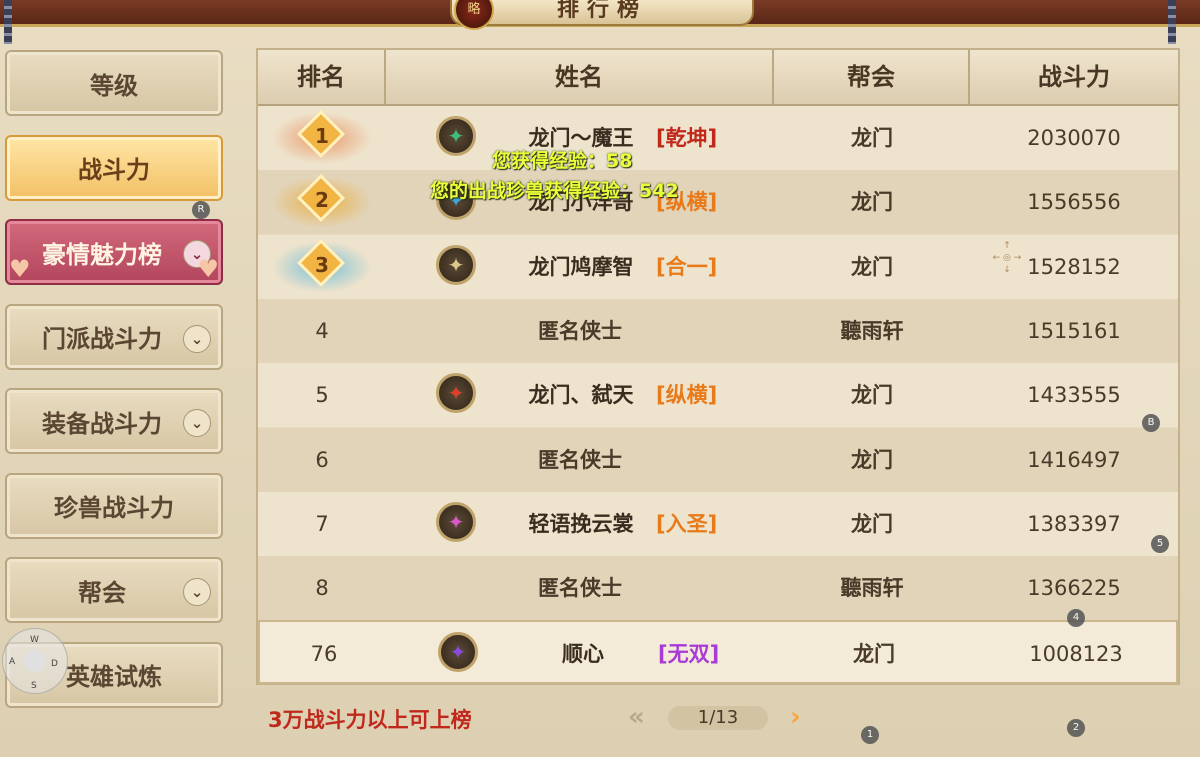 This screenshot has height=757, width=1200. I want to click on table-row: 5 ✦ 龙门、弑天 [纵横] 龙门 1433555, so click(718, 395).